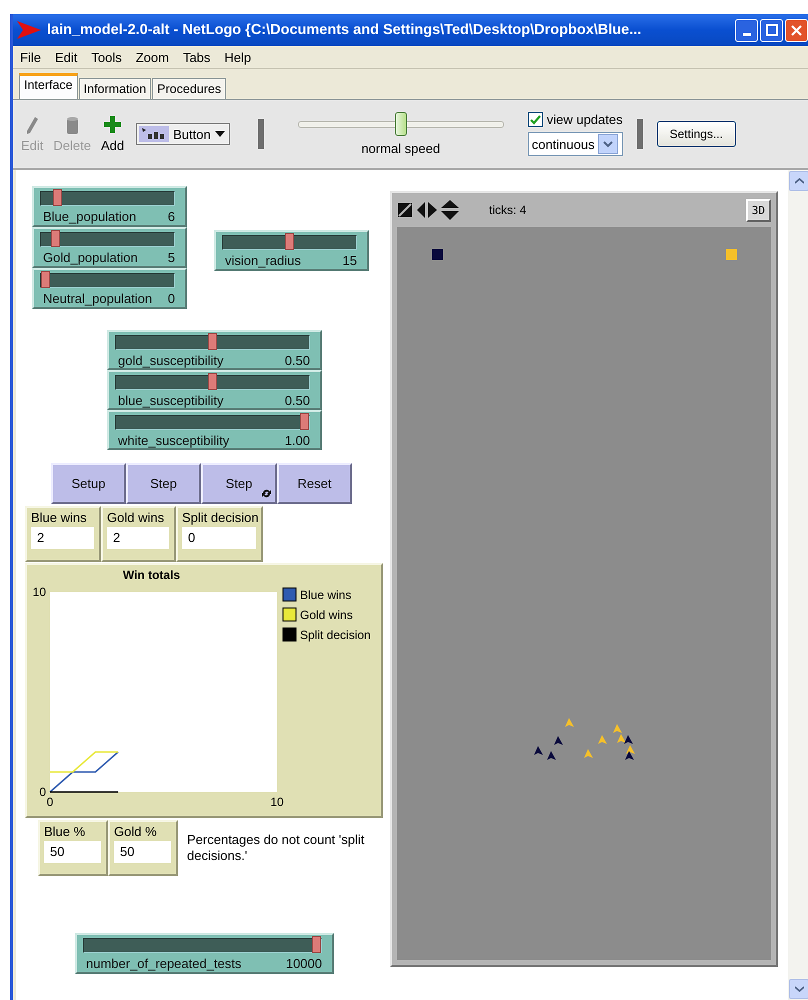 The image size is (808, 1000). Describe the element at coordinates (183, 134) in the screenshot. I see `widget-type-dropdown: Button` at that location.